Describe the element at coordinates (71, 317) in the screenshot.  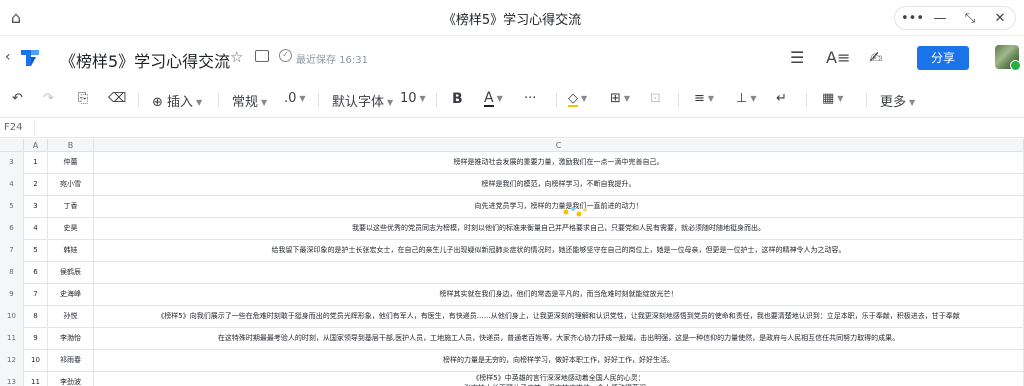
I see `cell-b: 孙悦` at that location.